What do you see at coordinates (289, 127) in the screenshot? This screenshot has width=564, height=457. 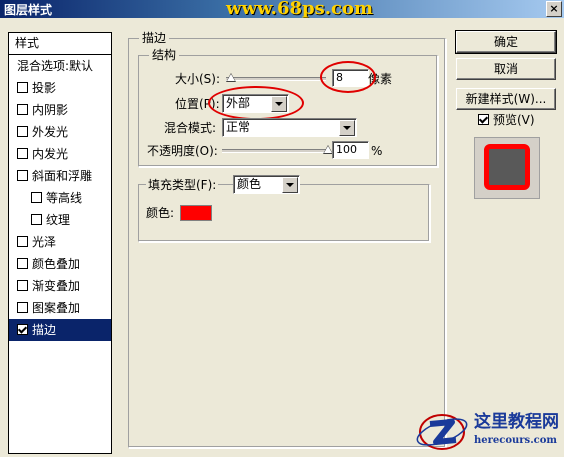 I see `blend-mode-select: 正常` at bounding box center [289, 127].